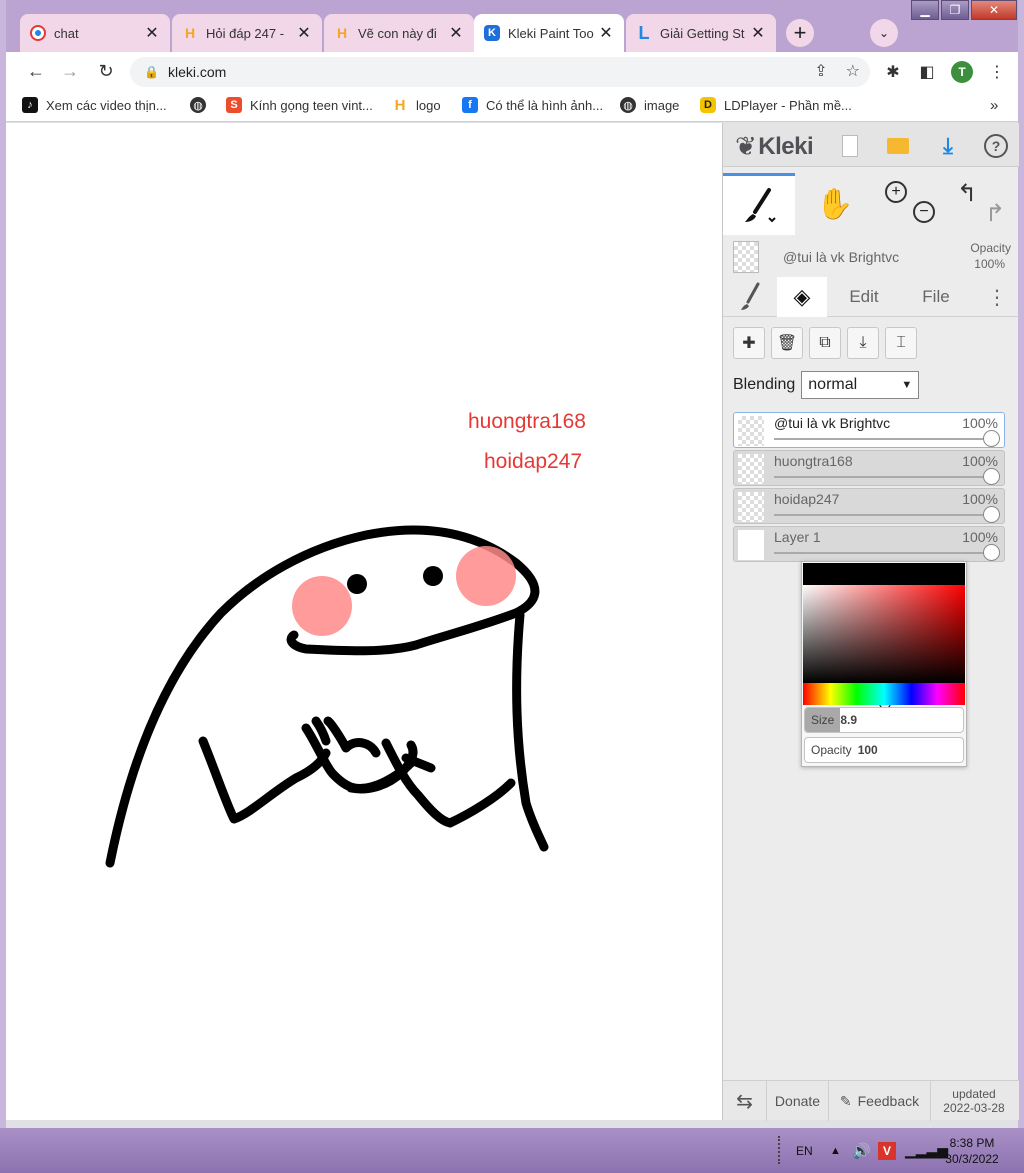 Image resolution: width=1024 pixels, height=1173 pixels. I want to click on size-slider: Size 8.9, so click(884, 720).